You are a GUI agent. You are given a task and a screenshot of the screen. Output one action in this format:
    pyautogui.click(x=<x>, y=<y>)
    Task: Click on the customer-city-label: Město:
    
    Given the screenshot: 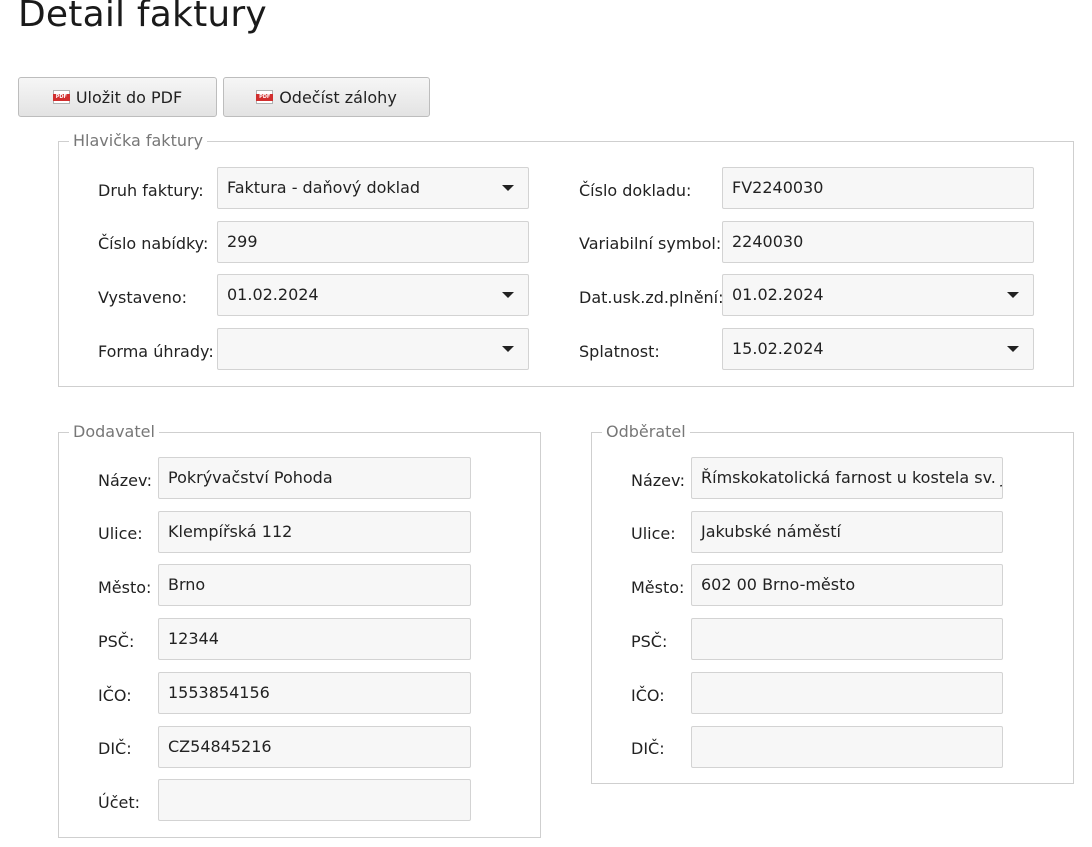 What is the action you would take?
    pyautogui.click(x=658, y=587)
    